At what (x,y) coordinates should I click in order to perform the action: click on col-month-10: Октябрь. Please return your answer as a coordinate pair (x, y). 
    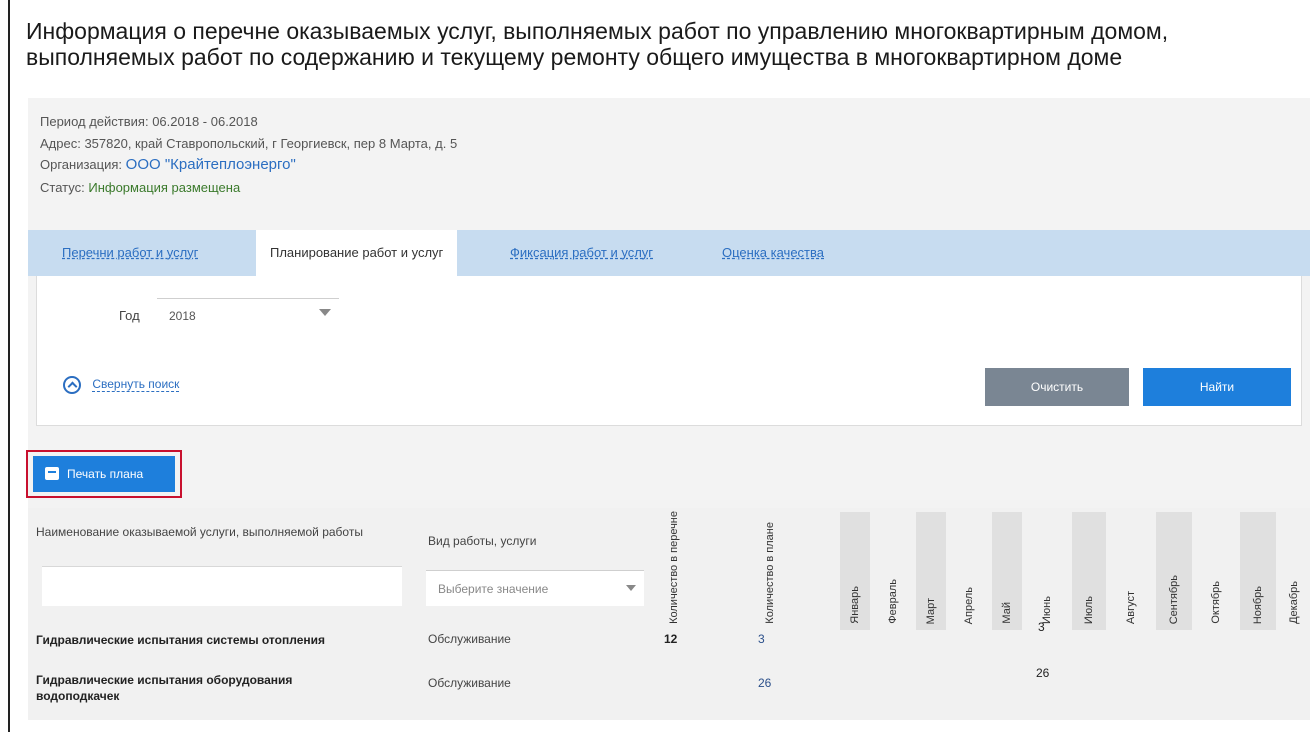
    Looking at the image, I should click on (1216, 571).